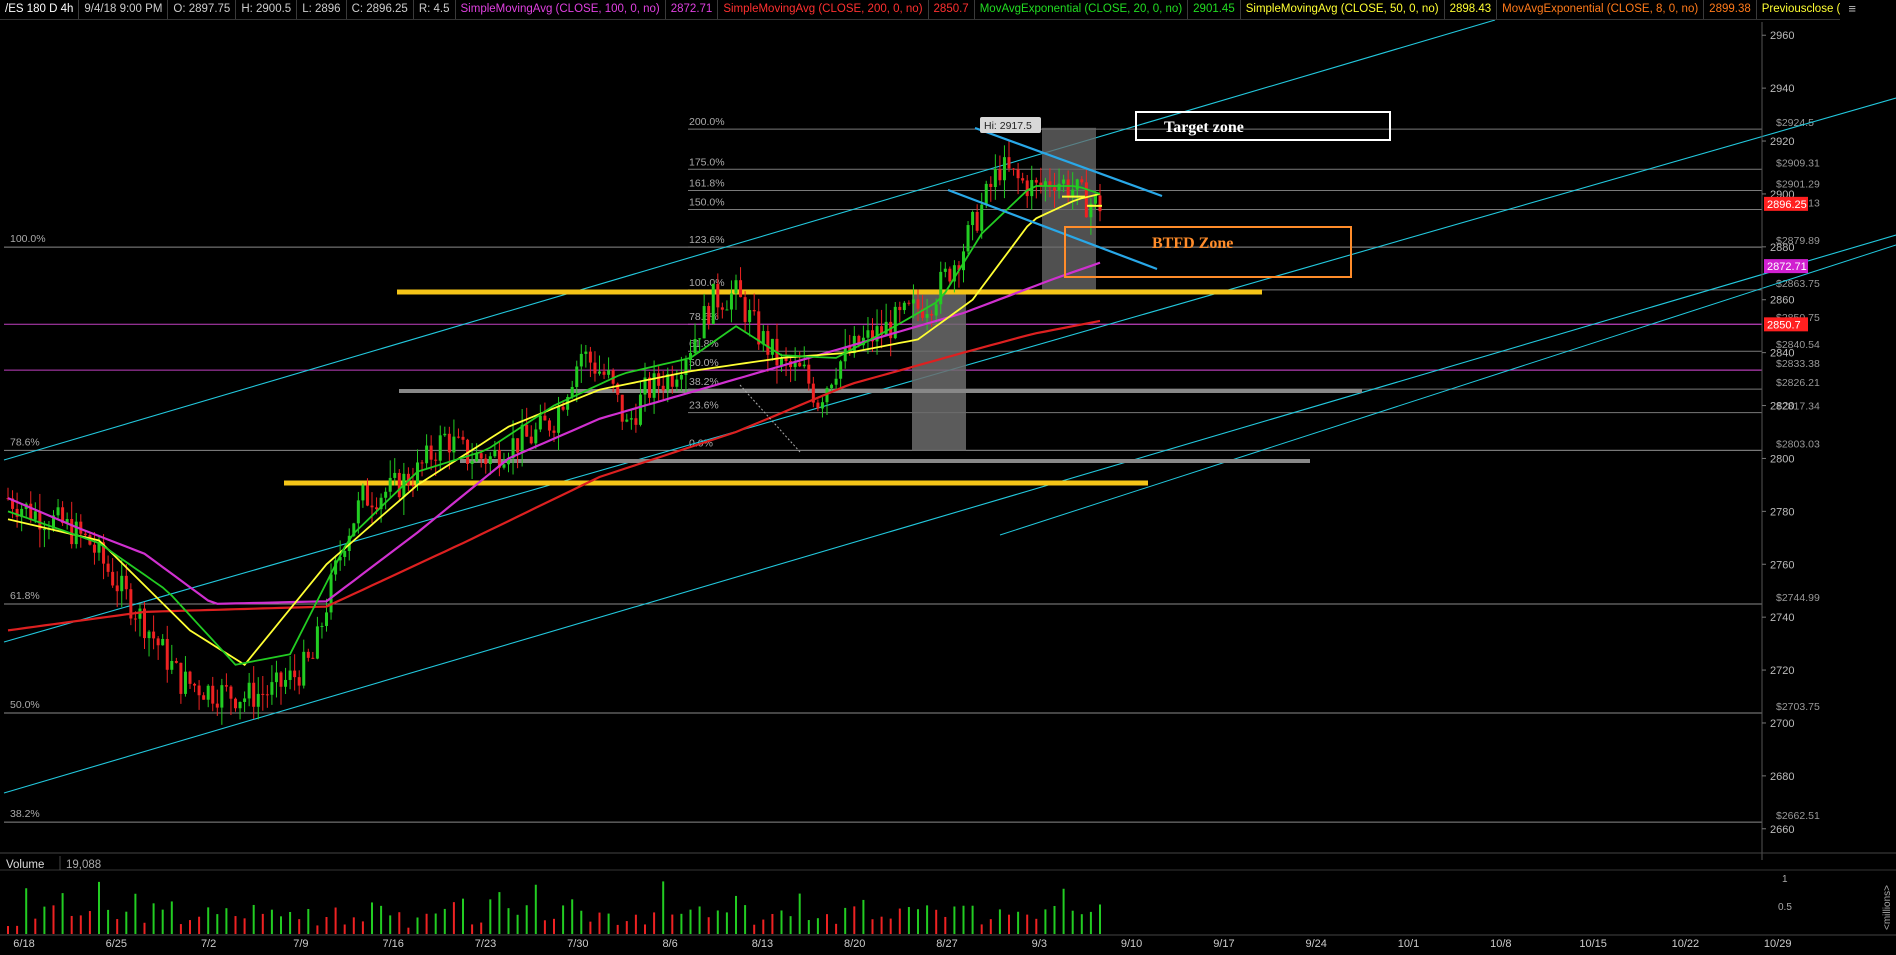  Describe the element at coordinates (25, 705) in the screenshot. I see `left-fib-label: 50.0%` at that location.